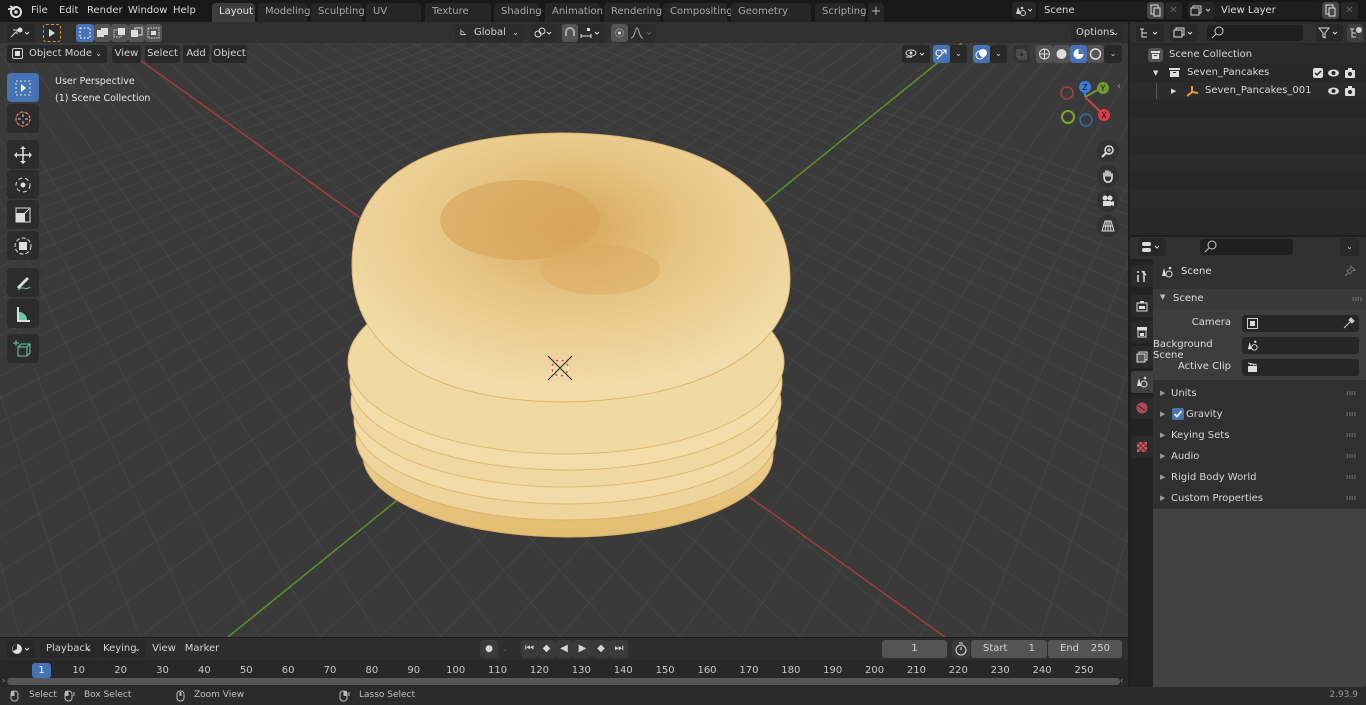 The image size is (1366, 705). I want to click on scene-properties-tab, so click(1142, 382).